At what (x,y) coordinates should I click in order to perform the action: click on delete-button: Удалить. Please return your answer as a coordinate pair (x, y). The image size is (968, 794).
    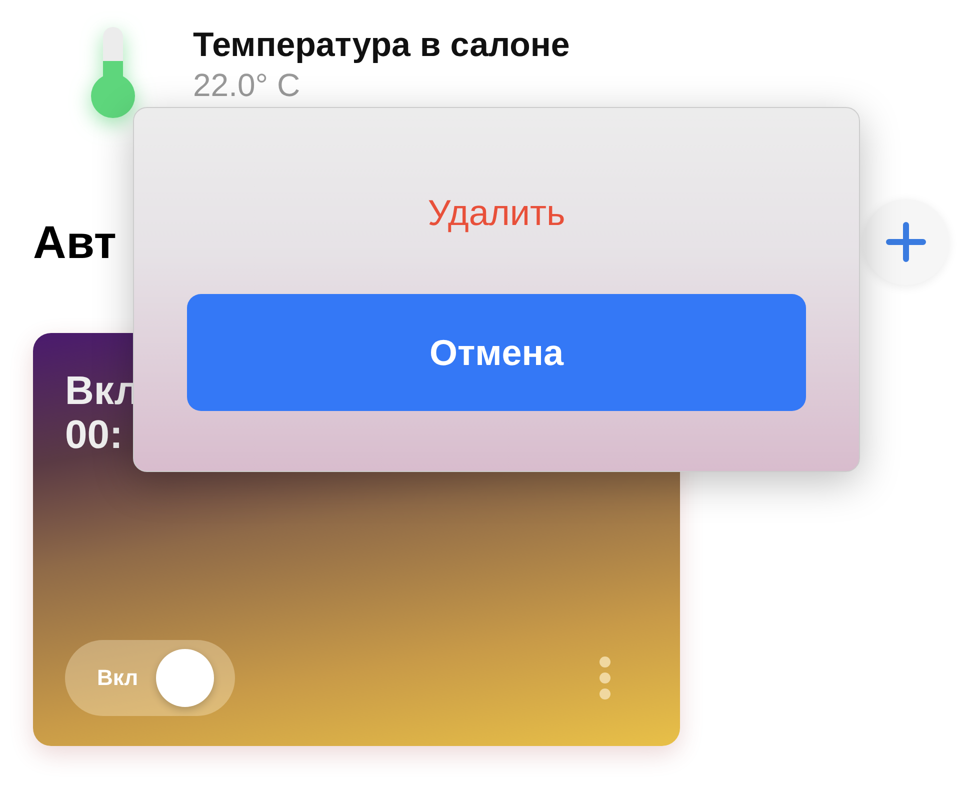
    Looking at the image, I should click on (497, 213).